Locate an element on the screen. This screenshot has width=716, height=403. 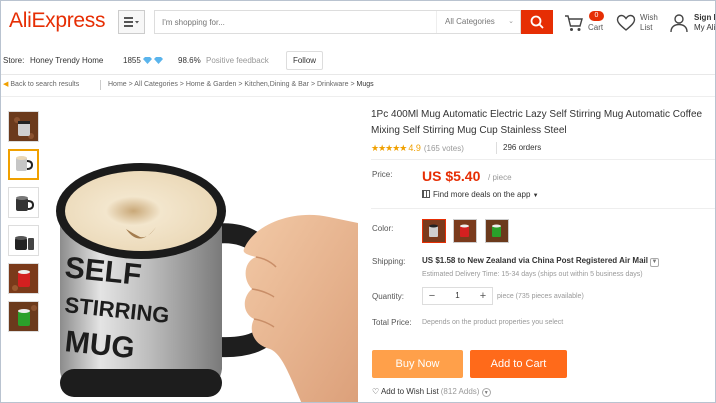
wish-list-label: Add to Wish List is located at coordinates (409, 391).